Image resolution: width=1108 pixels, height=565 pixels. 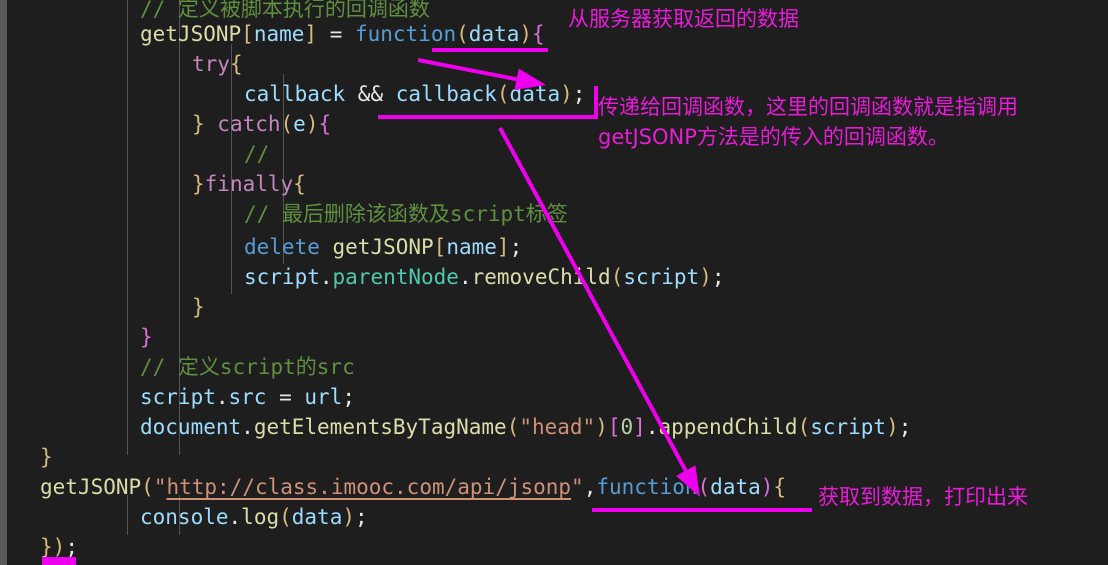 What do you see at coordinates (191, 427) in the screenshot?
I see `code-token: document` at bounding box center [191, 427].